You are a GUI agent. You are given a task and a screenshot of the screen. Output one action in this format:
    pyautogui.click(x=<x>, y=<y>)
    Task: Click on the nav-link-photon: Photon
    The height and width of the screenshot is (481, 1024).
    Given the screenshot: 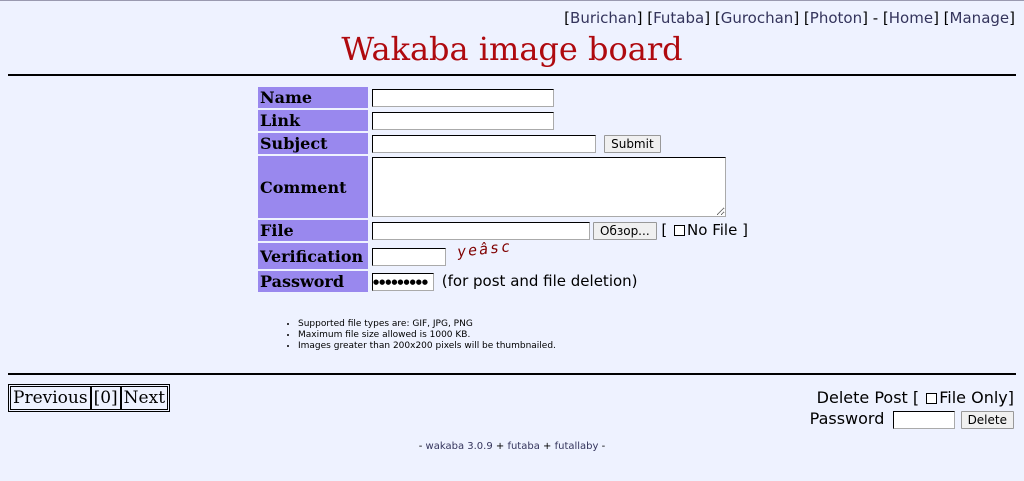 What is the action you would take?
    pyautogui.click(x=836, y=18)
    